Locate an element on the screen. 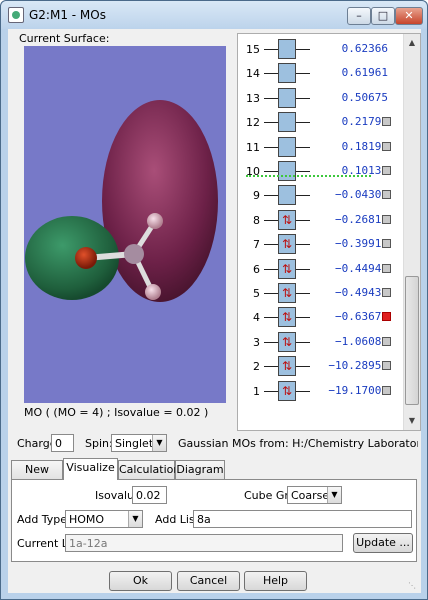 This screenshot has width=428, height=600. tab-new-mos: New MOs is located at coordinates (37, 476).